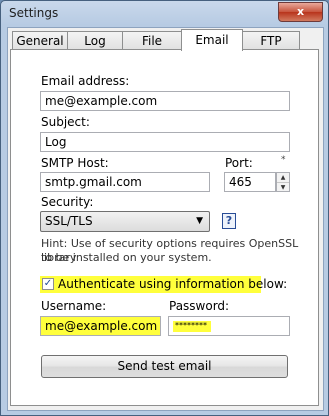  Describe the element at coordinates (152, 40) in the screenshot. I see `tab-file: File` at that location.